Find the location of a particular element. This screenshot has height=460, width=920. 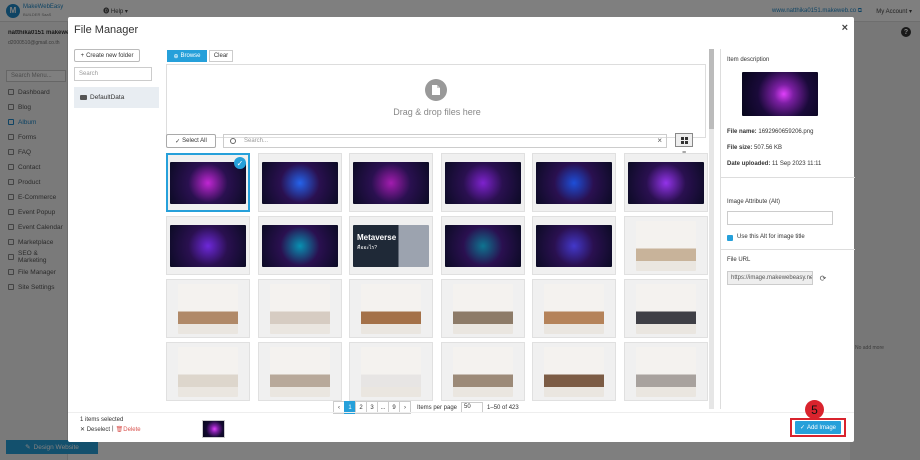

drop-text: Drag & drop files here is located at coordinates (437, 112).